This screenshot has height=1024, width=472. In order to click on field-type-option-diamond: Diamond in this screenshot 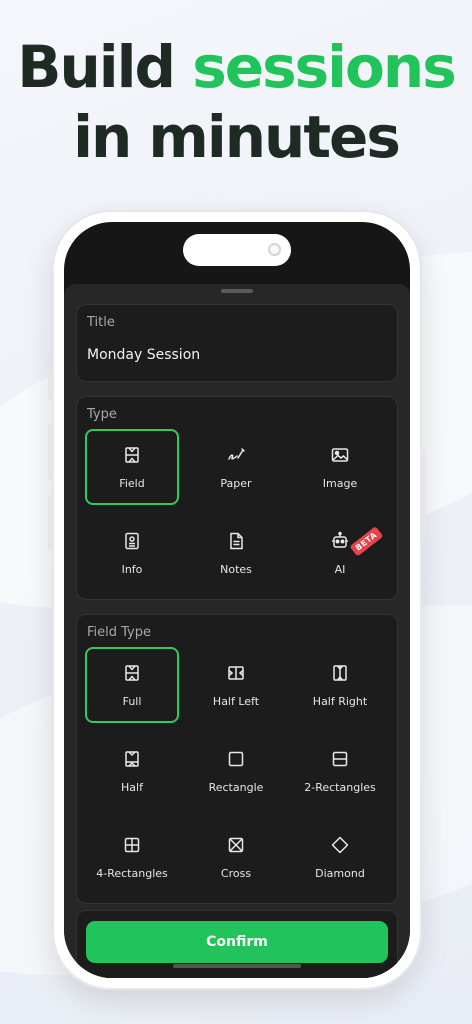, I will do `click(340, 857)`.